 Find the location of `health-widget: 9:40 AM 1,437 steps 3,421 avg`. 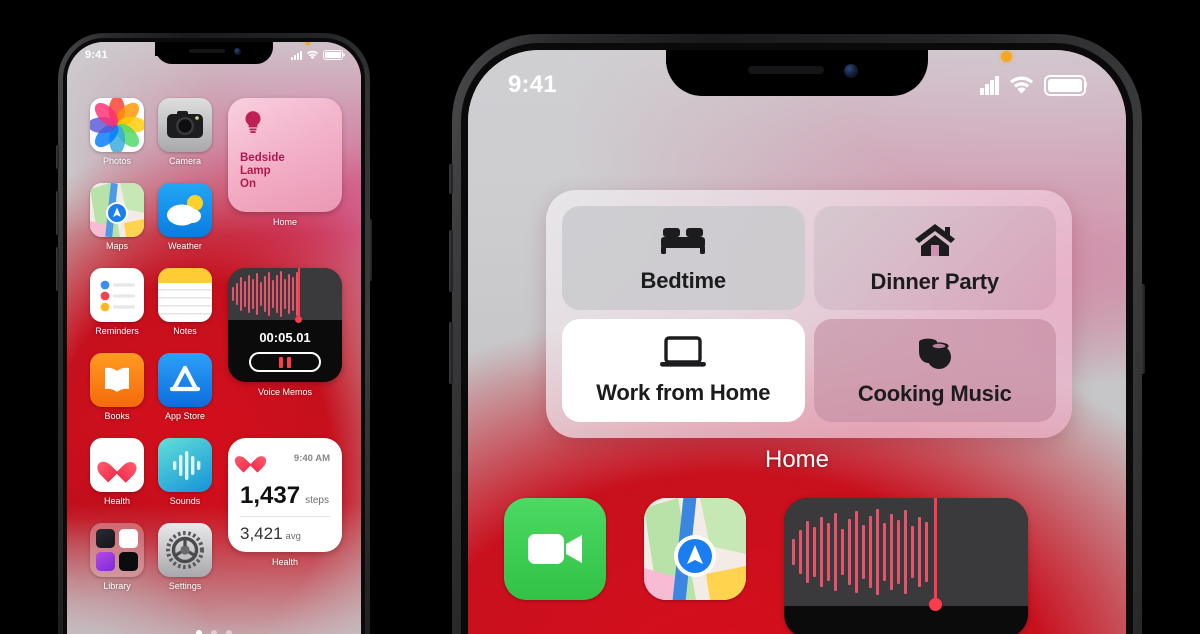

health-widget: 9:40 AM 1,437 steps 3,421 avg is located at coordinates (285, 495).